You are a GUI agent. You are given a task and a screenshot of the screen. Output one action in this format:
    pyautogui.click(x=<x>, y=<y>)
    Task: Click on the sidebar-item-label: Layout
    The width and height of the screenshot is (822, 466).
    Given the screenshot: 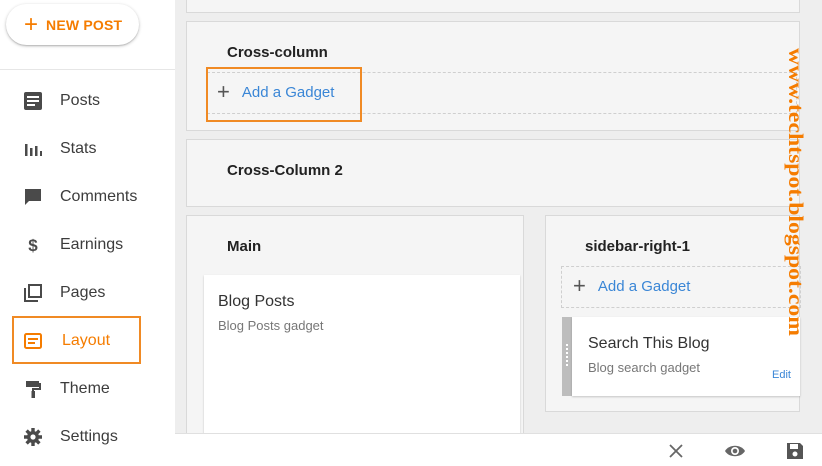 What is the action you would take?
    pyautogui.click(x=86, y=340)
    